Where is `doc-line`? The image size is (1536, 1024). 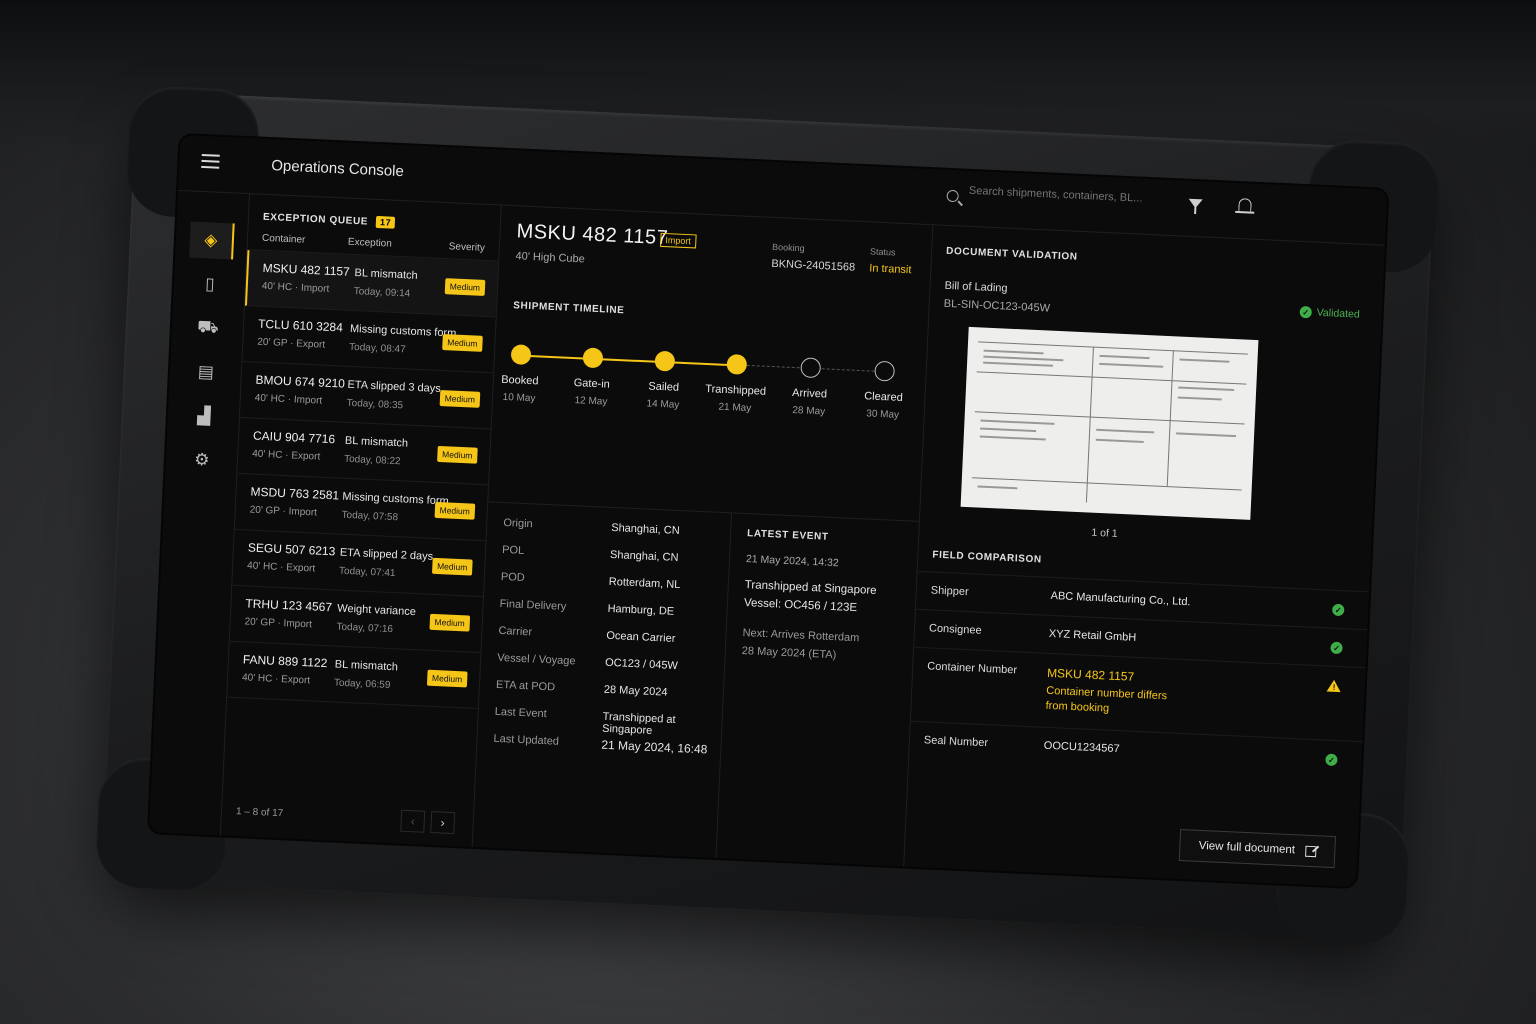 doc-line is located at coordinates (1089, 424).